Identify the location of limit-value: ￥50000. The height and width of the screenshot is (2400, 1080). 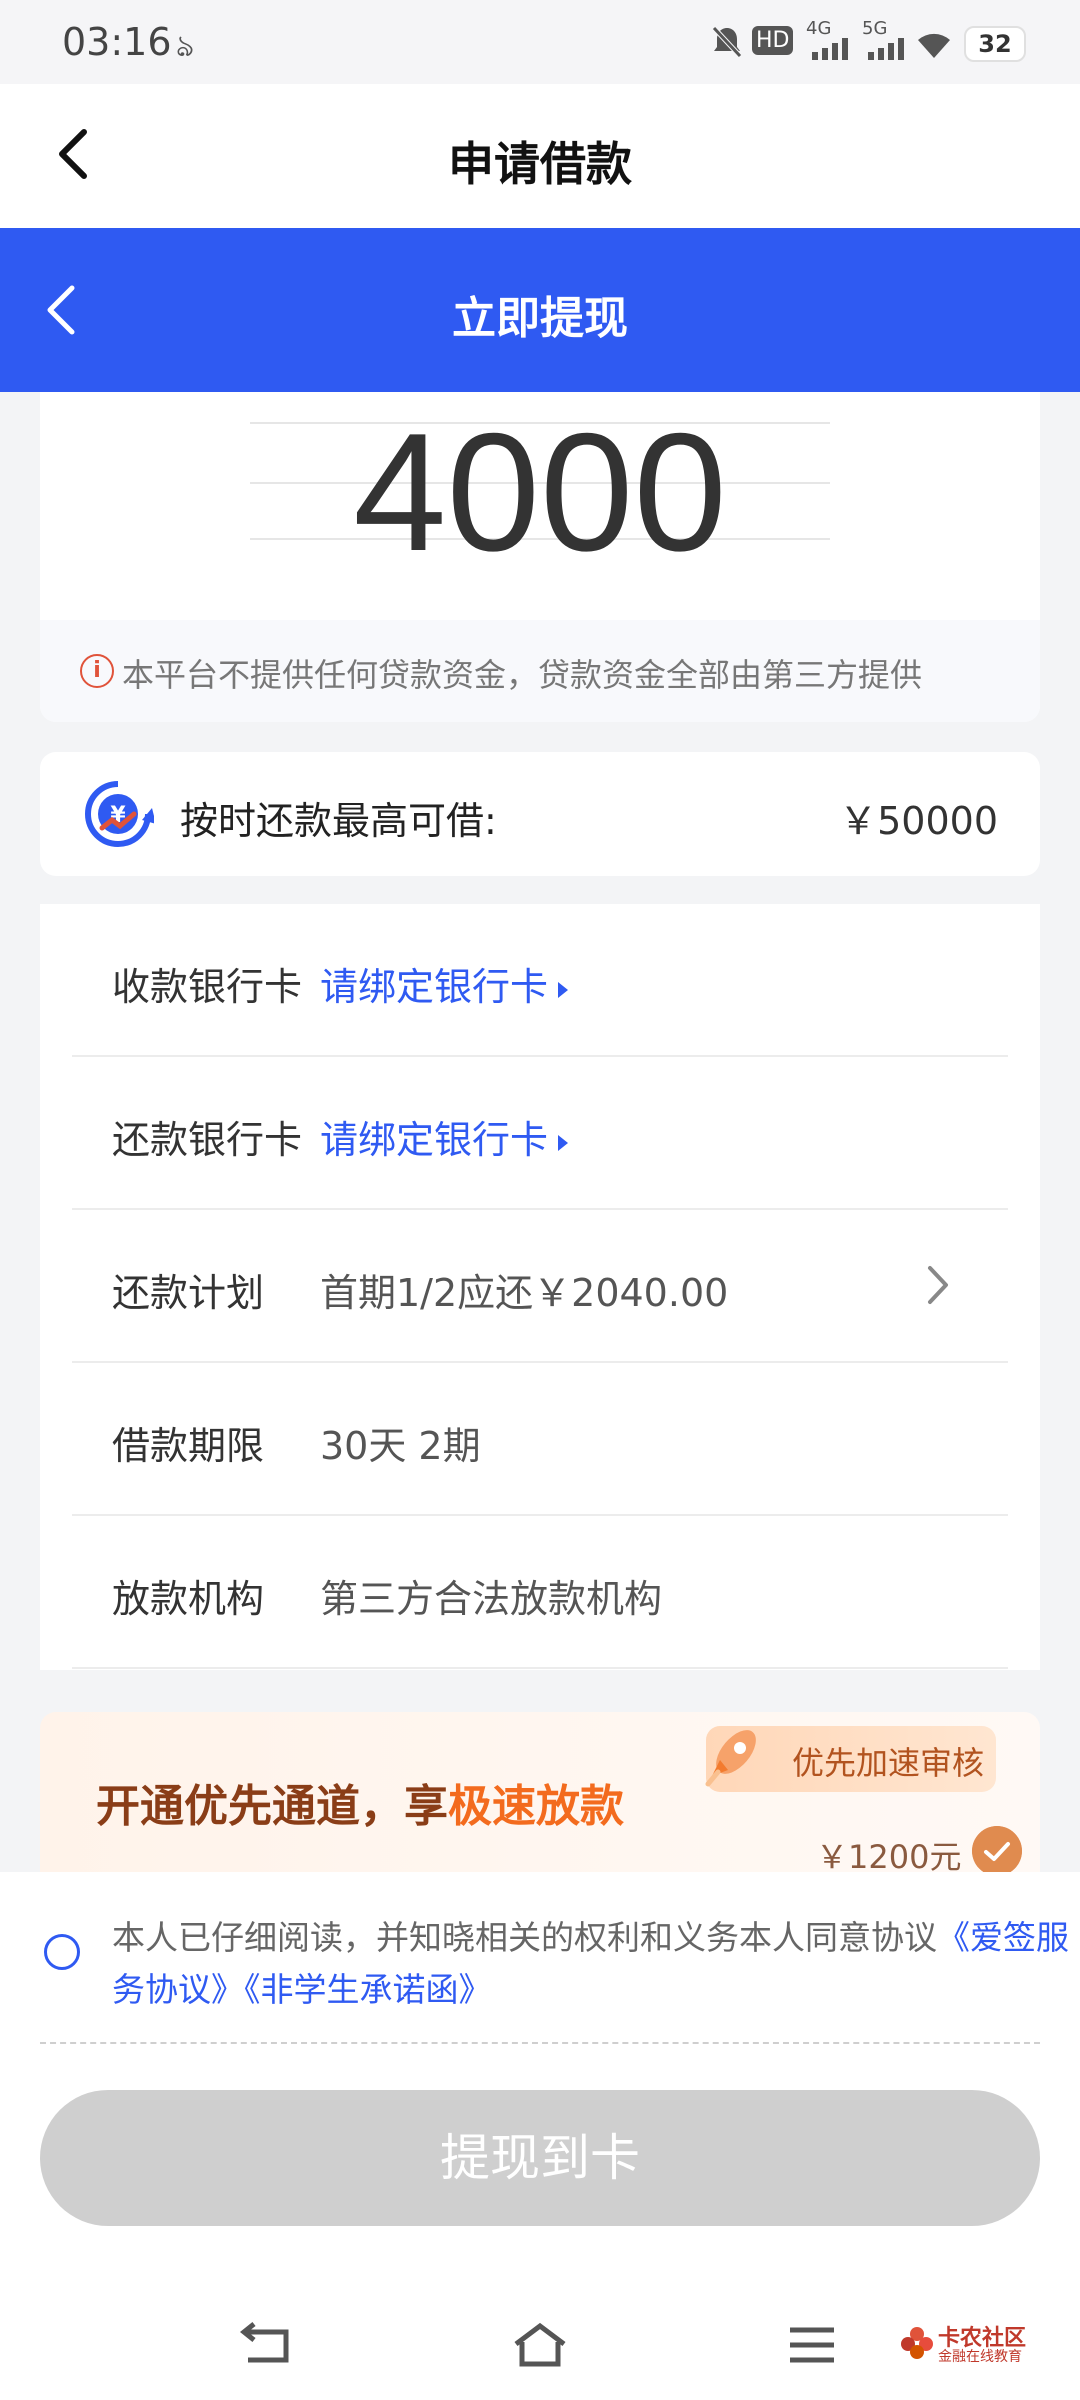
(918, 821).